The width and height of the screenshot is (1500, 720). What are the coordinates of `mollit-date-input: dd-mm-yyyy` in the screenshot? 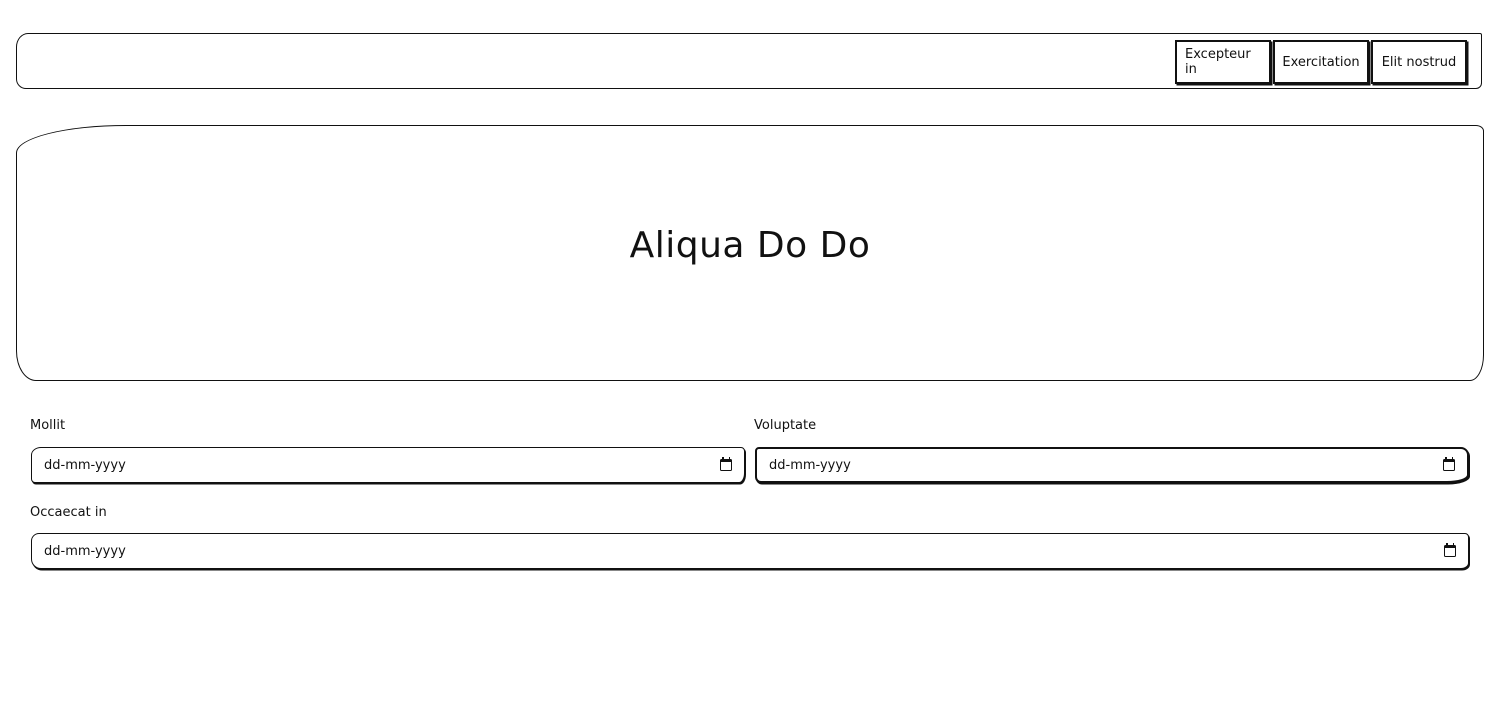 It's located at (388, 465).